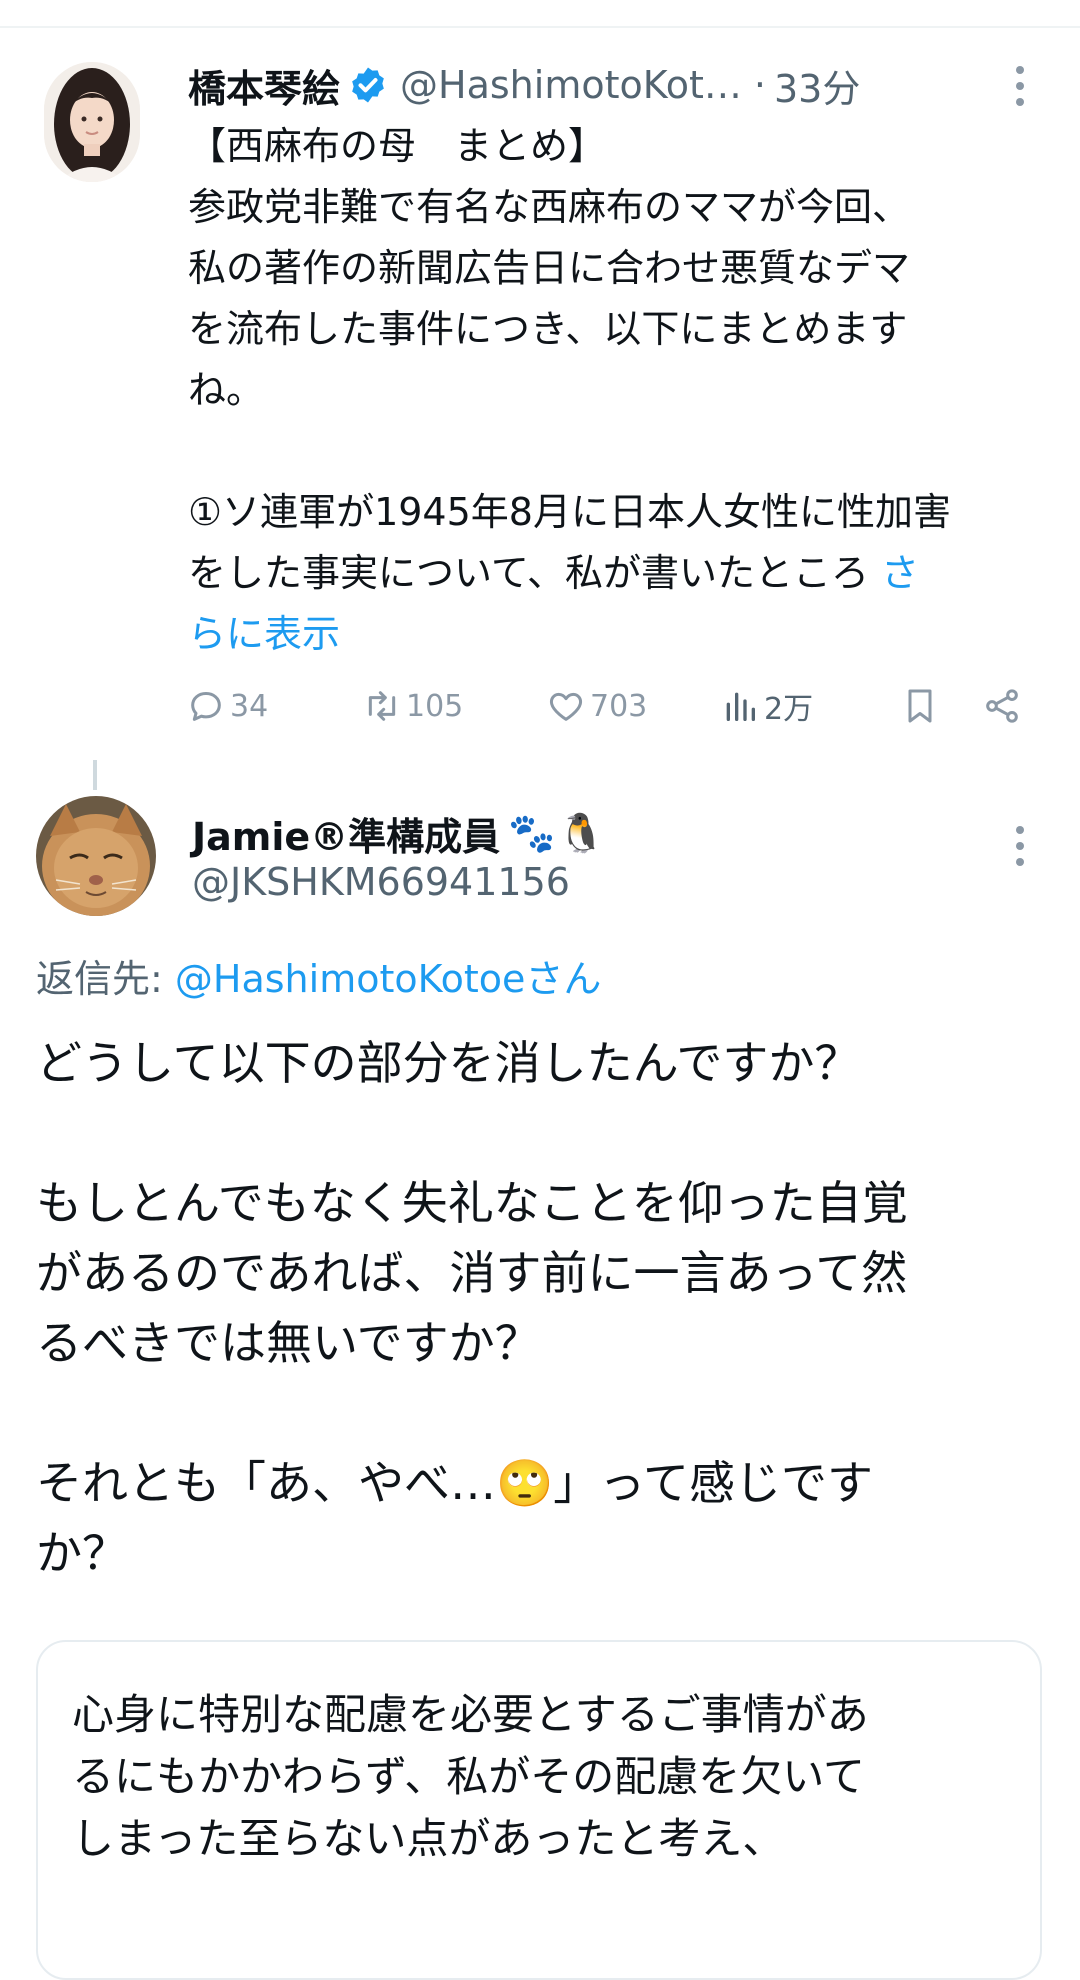 The height and width of the screenshot is (1980, 1080). Describe the element at coordinates (105, 979) in the screenshot. I see `reply-to-label: 返信先:` at that location.